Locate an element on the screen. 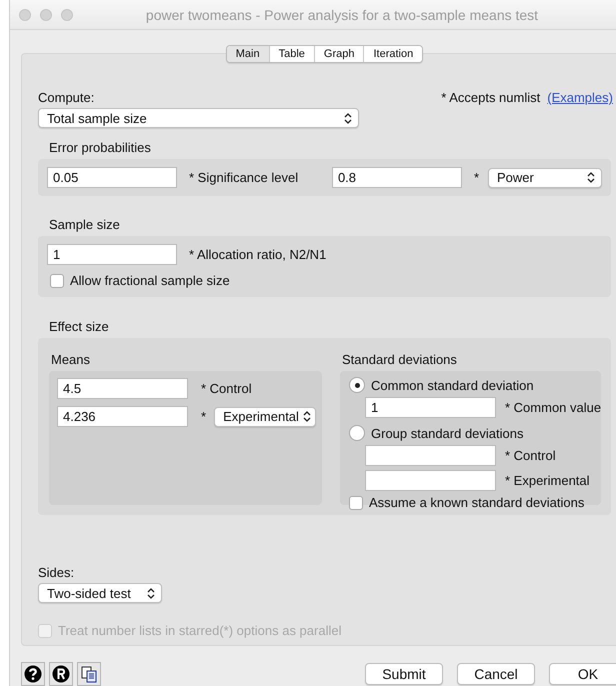 The height and width of the screenshot is (686, 616). help-icon is located at coordinates (33, 674).